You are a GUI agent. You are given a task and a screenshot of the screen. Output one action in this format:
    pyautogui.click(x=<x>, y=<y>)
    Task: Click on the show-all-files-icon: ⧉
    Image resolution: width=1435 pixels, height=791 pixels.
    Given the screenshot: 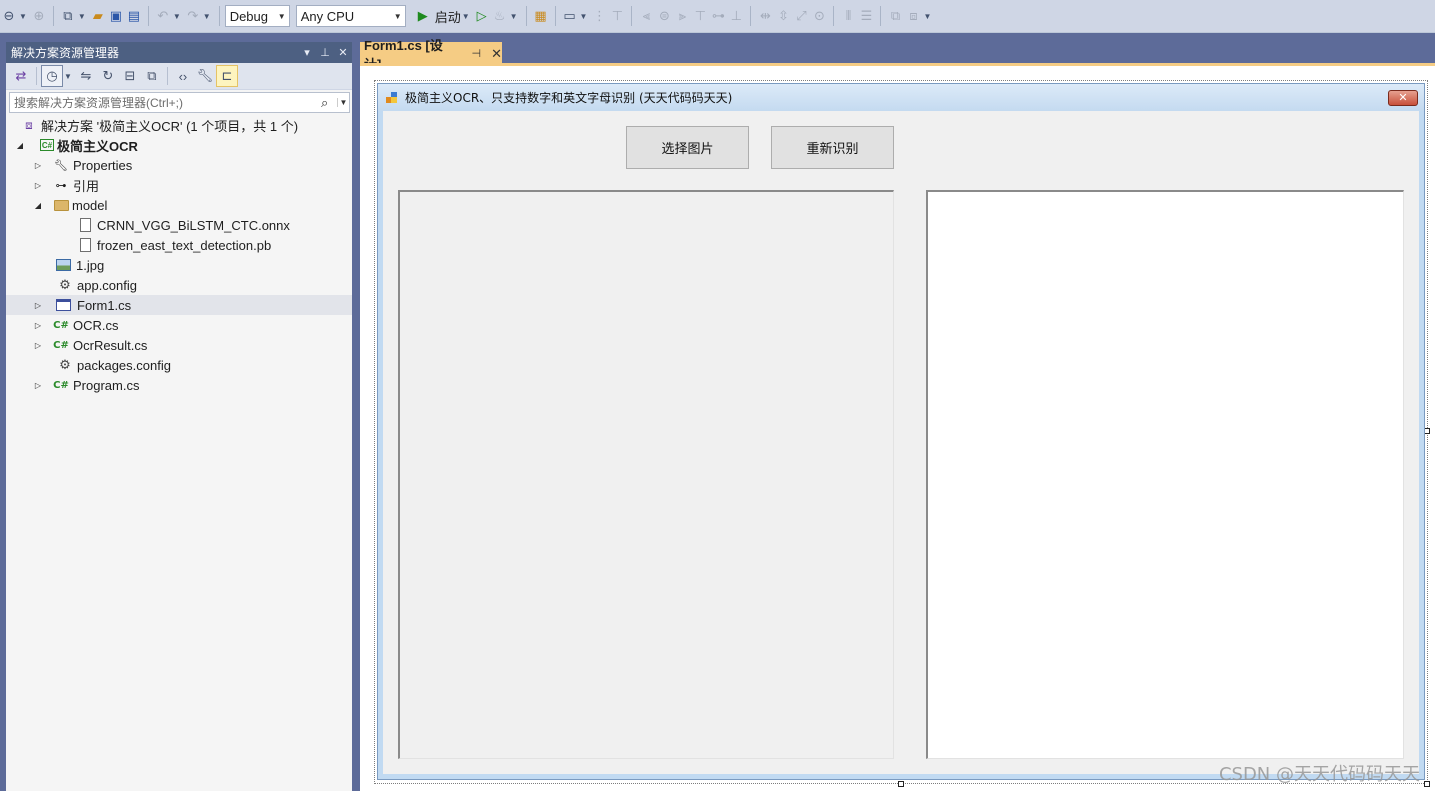 What is the action you would take?
    pyautogui.click(x=152, y=76)
    